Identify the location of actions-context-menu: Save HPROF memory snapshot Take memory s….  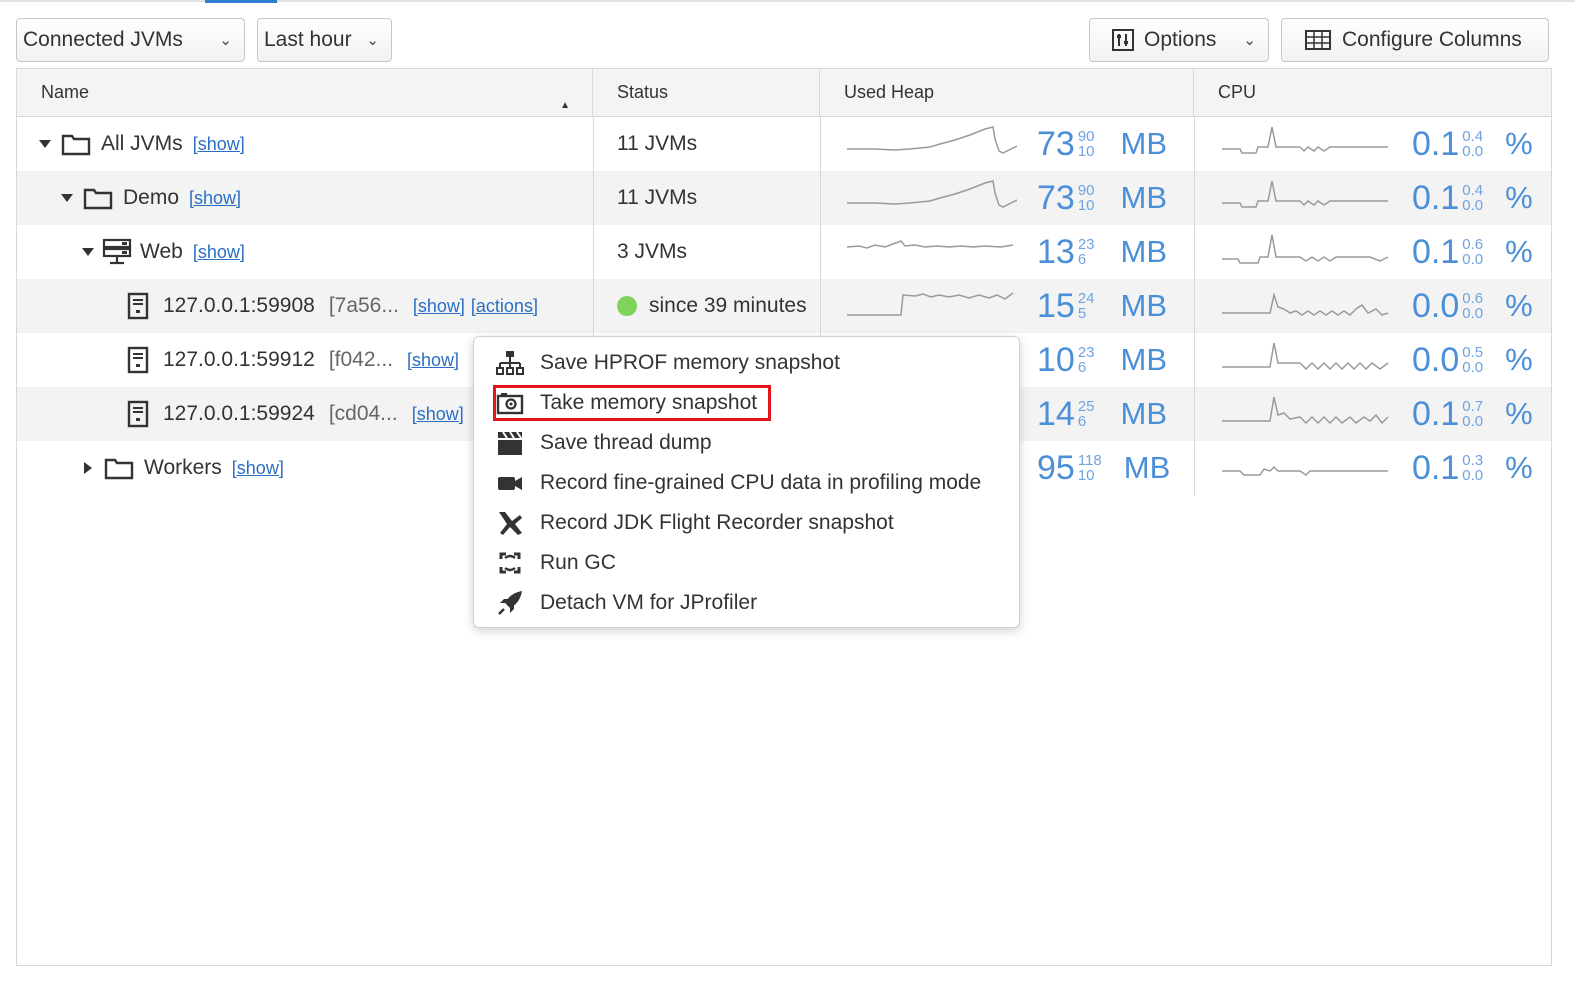
(746, 482).